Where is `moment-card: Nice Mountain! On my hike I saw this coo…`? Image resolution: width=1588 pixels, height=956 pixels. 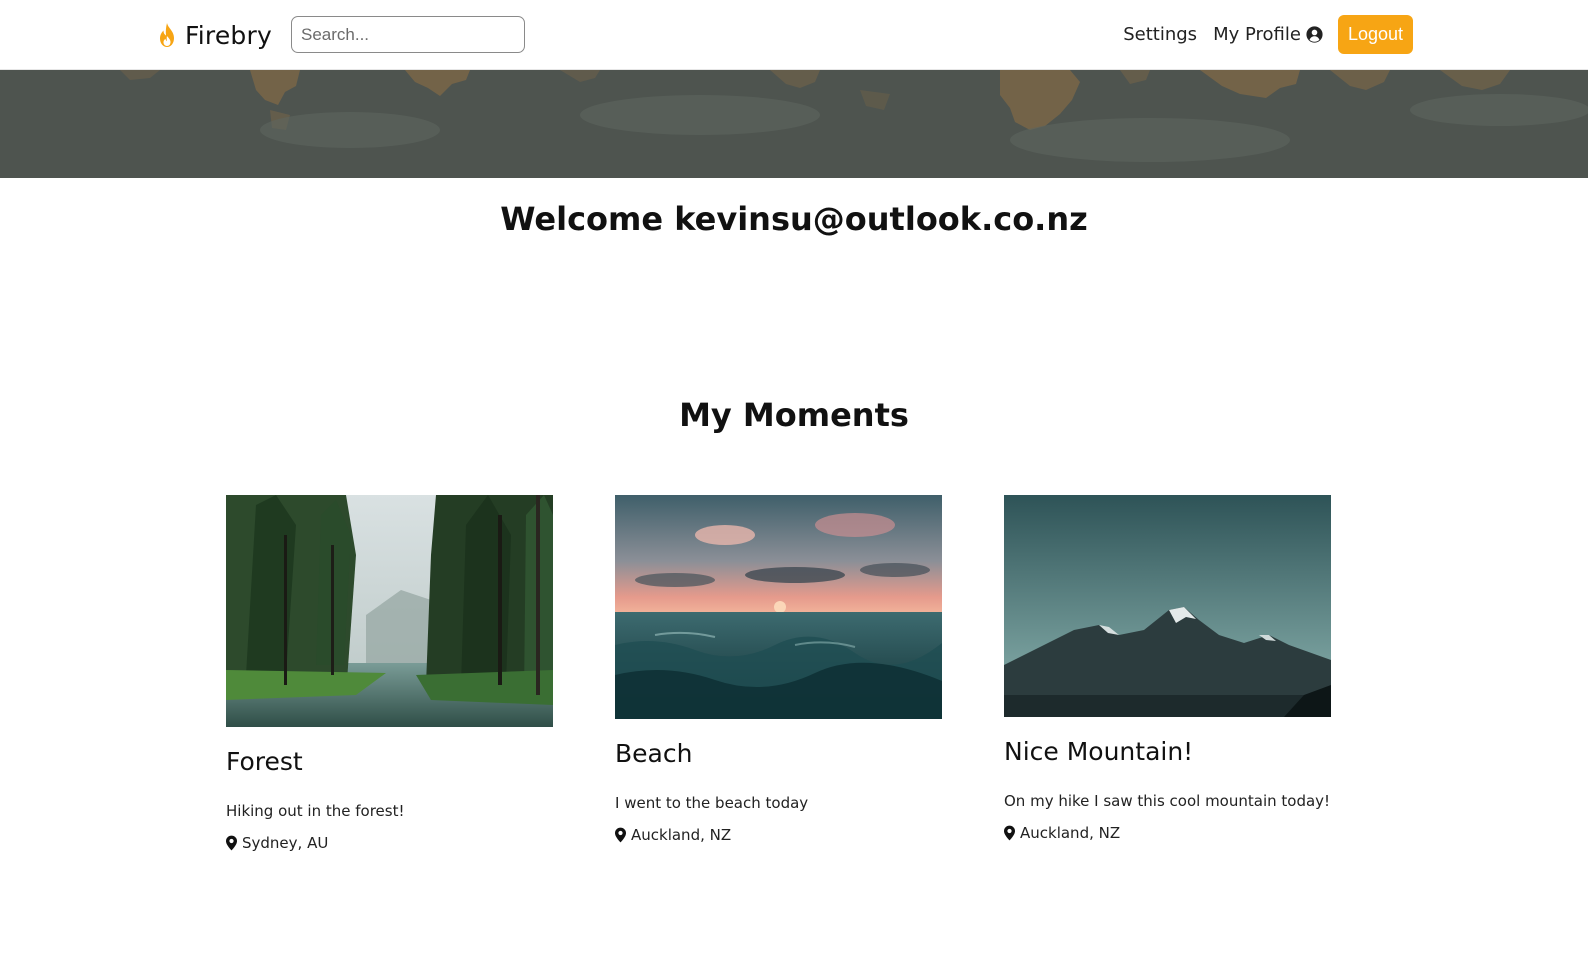 moment-card: Nice Mountain! On my hike I saw this coo… is located at coordinates (1167, 668).